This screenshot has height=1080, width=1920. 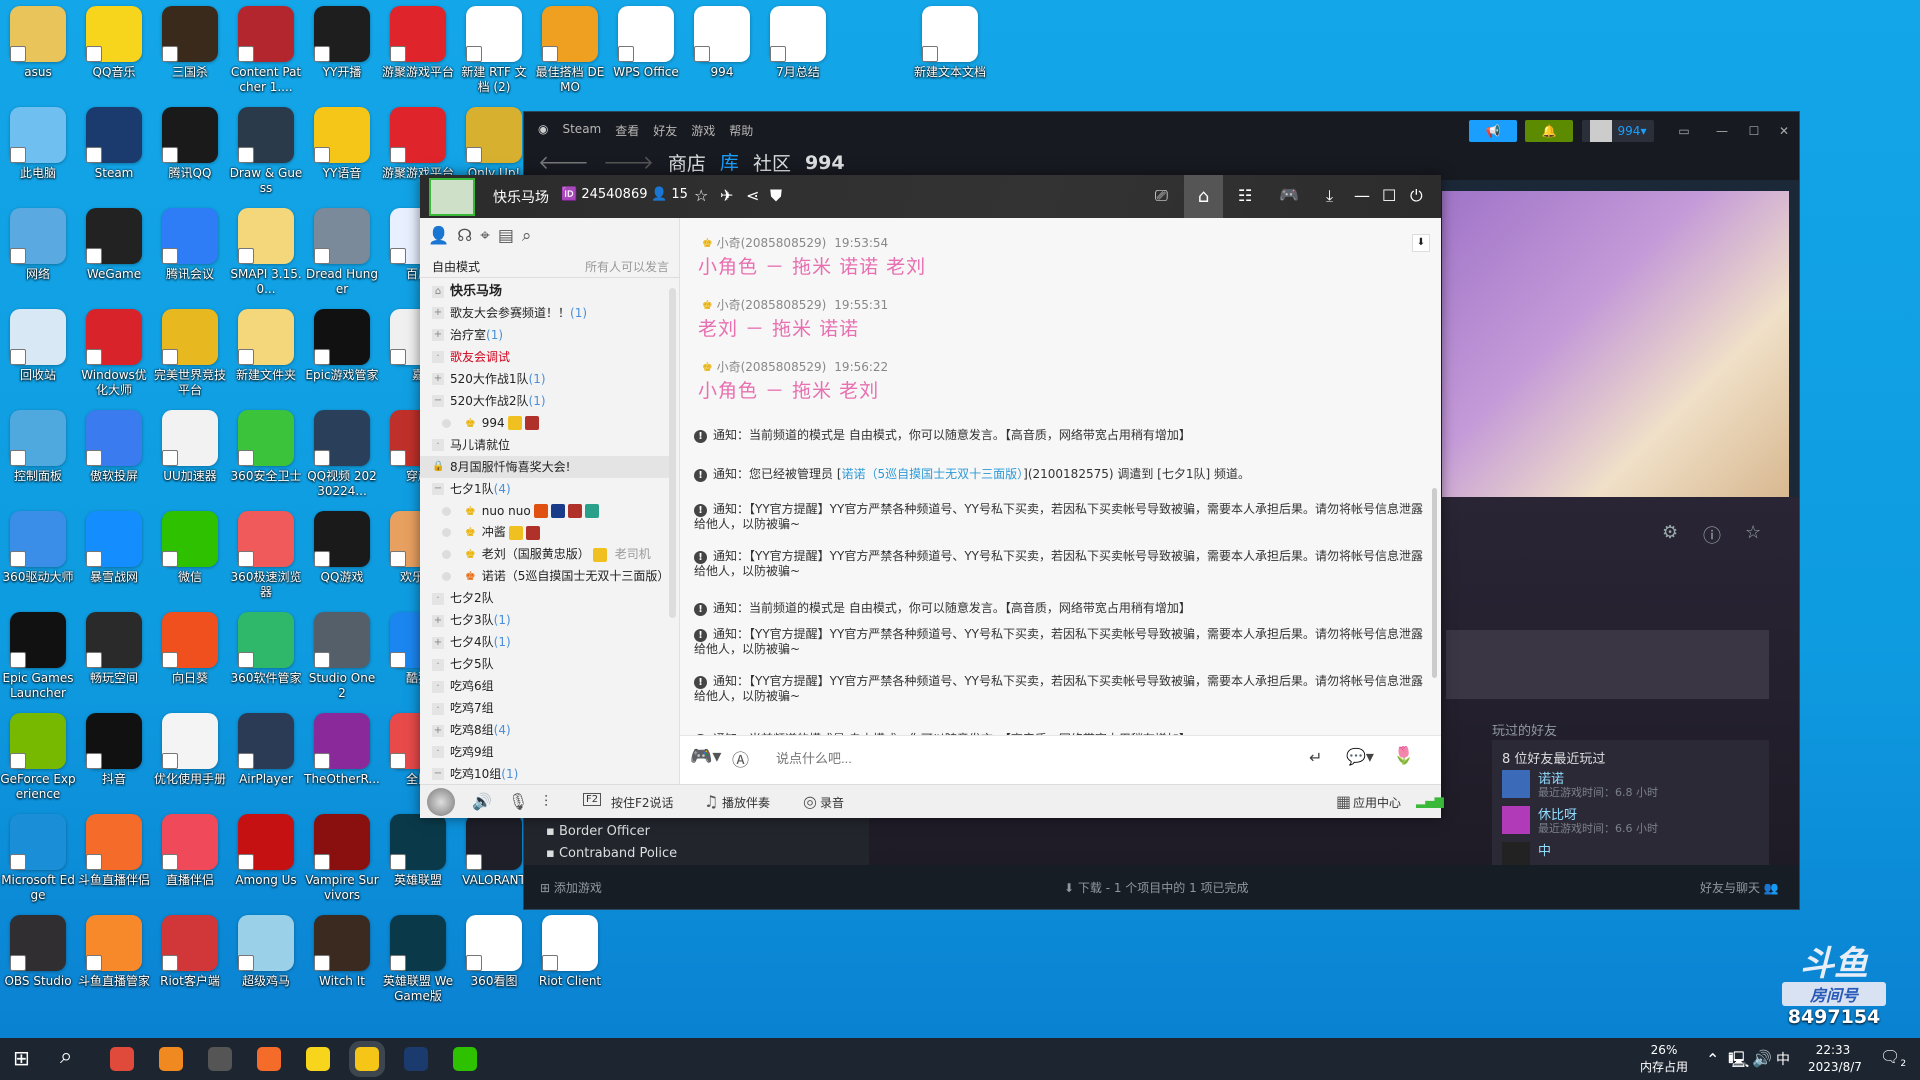 What do you see at coordinates (190, 40) in the screenshot?
I see `desktop-icon: 三国杀` at bounding box center [190, 40].